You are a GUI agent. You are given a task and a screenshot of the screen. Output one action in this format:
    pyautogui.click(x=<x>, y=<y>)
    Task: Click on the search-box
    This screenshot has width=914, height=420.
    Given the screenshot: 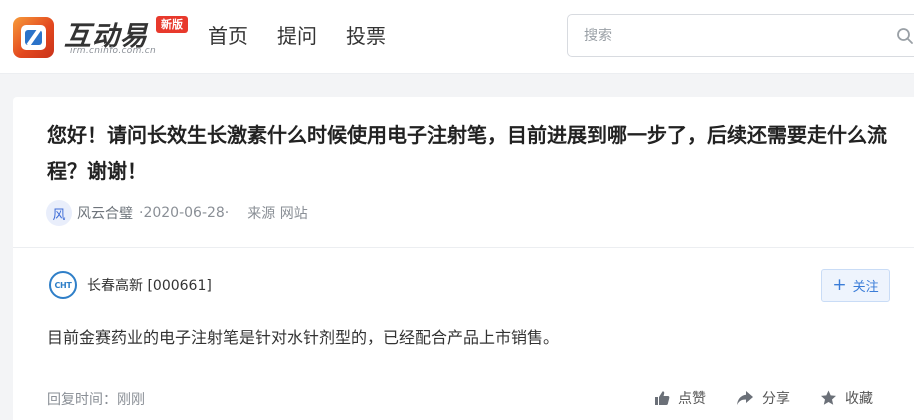 What is the action you would take?
    pyautogui.click(x=740, y=35)
    